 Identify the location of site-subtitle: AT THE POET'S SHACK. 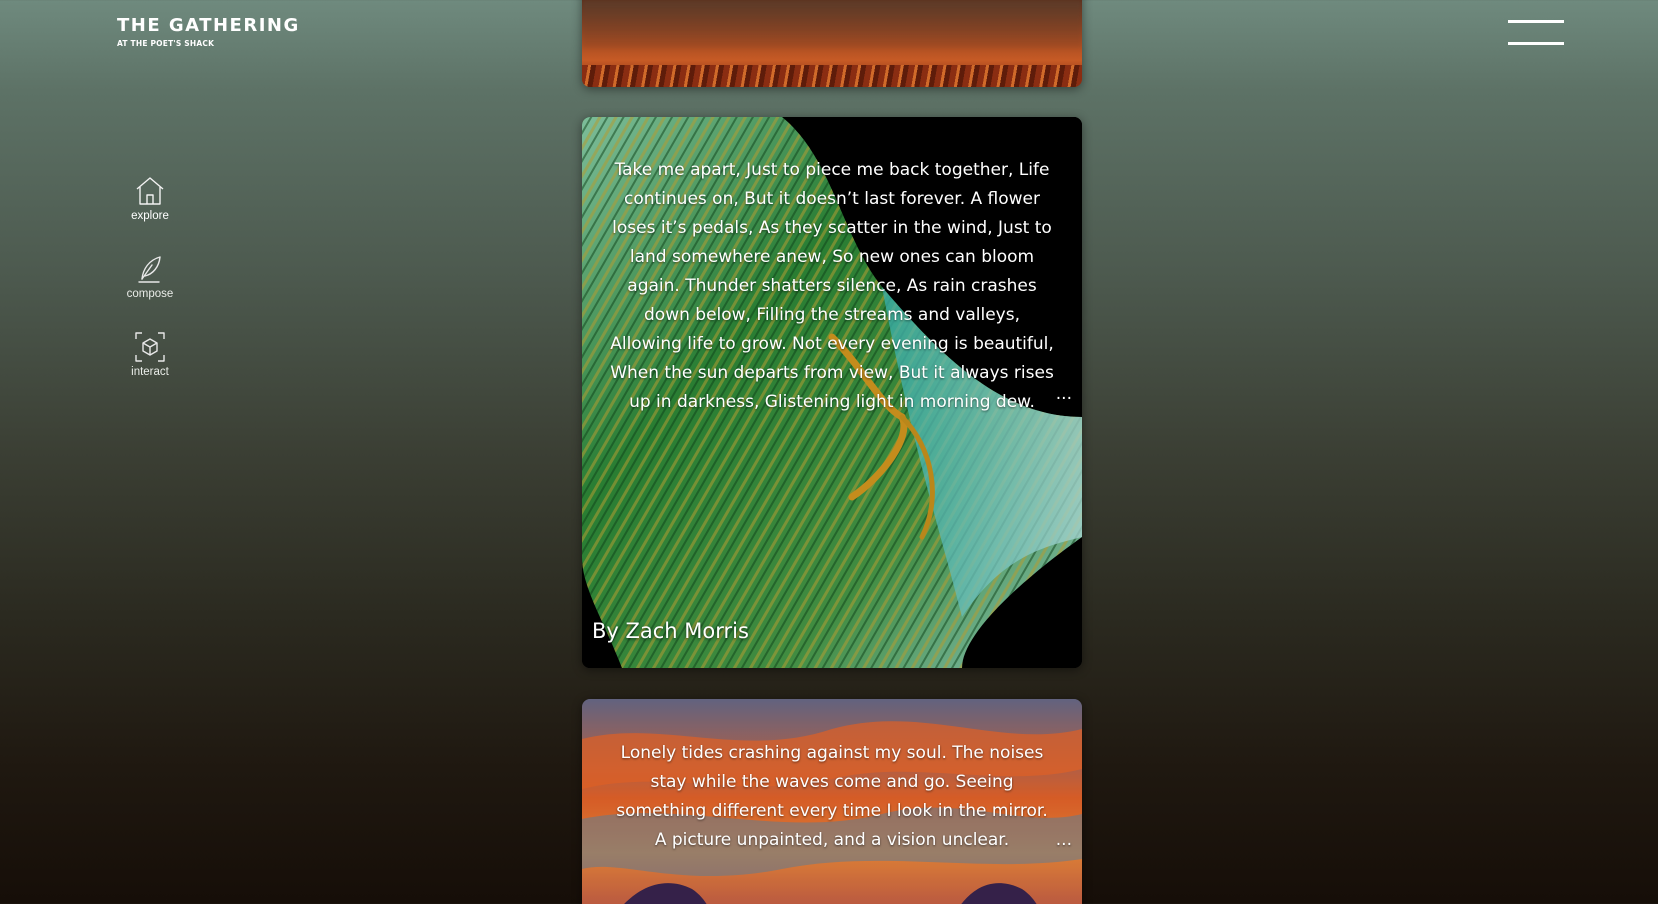
(166, 43).